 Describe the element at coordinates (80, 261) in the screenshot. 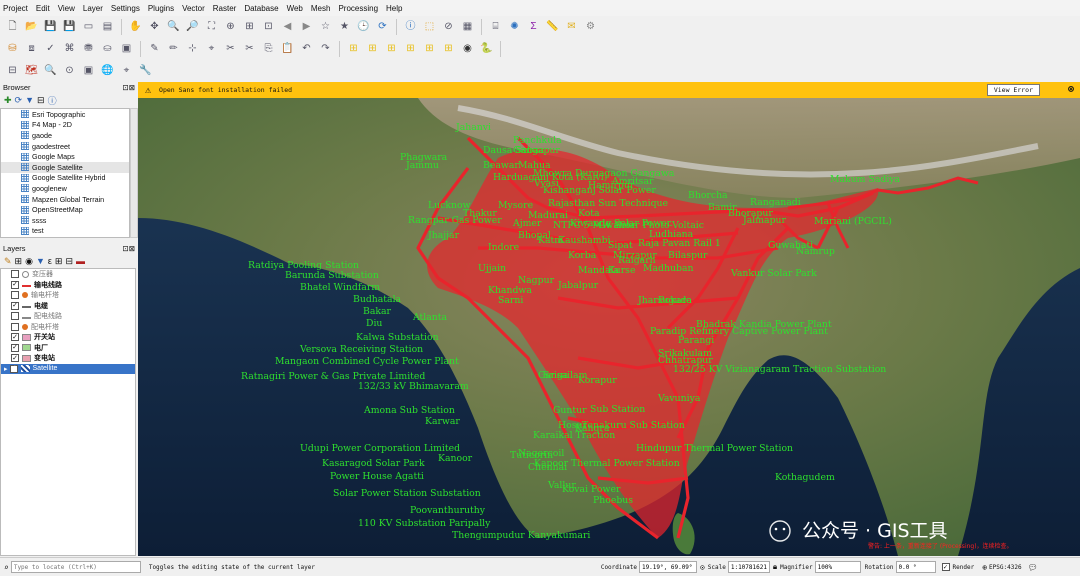

I see `remove-layer-icon: ▬` at that location.